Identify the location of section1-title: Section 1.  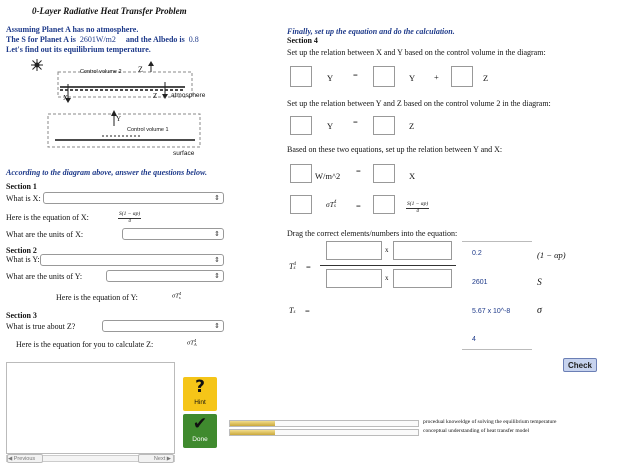
(21, 186).